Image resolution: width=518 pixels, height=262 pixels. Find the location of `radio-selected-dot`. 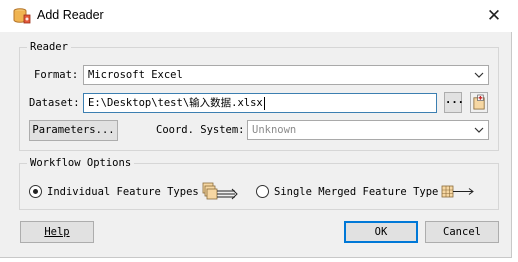

radio-selected-dot is located at coordinates (35, 191).